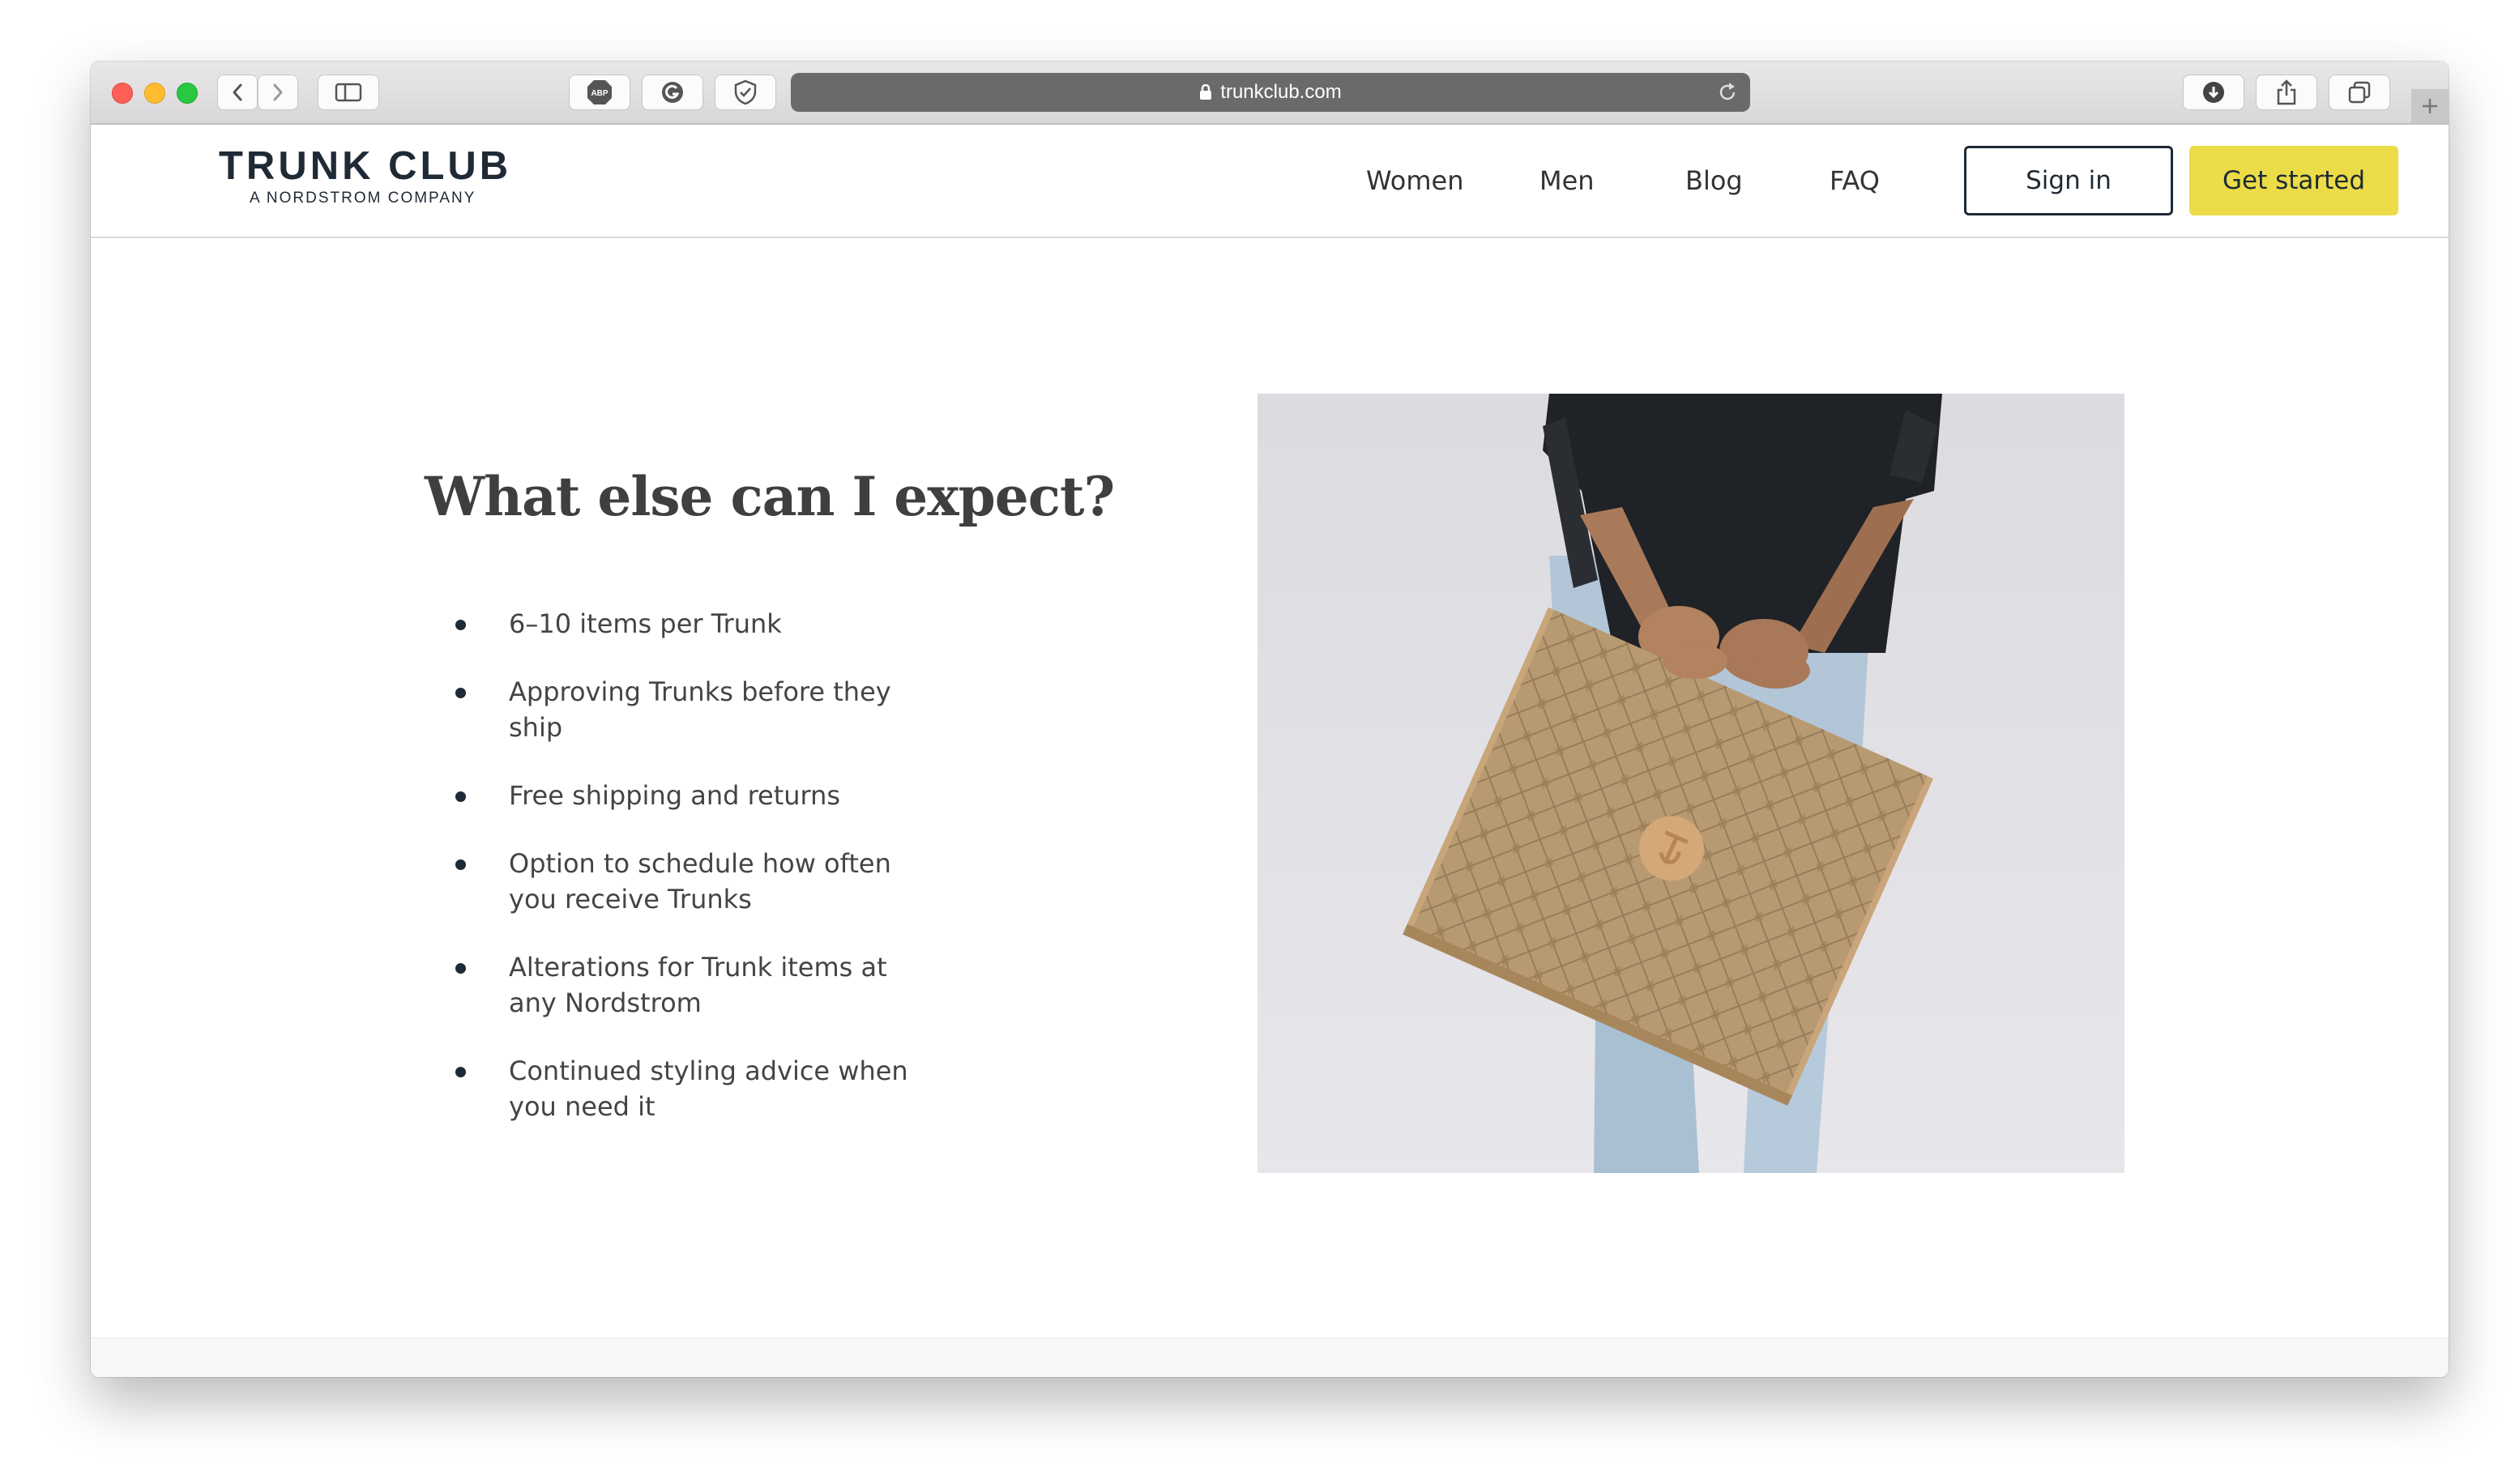 Image resolution: width=2515 pixels, height=1484 pixels. What do you see at coordinates (1728, 92) in the screenshot?
I see `reload-icon` at bounding box center [1728, 92].